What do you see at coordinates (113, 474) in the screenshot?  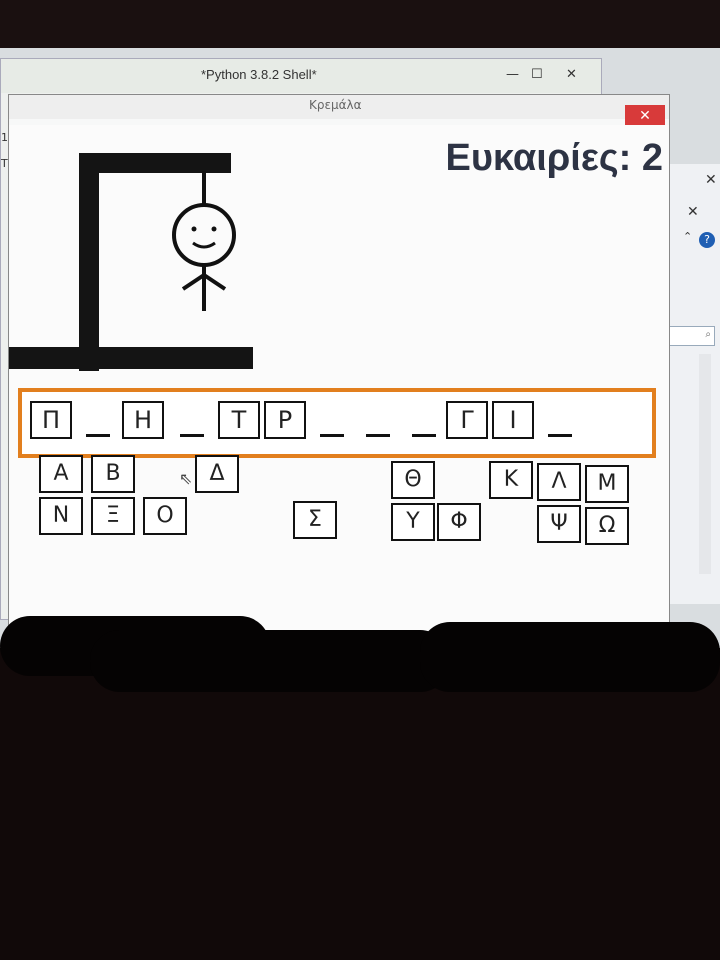 I see `letter-key: Β` at bounding box center [113, 474].